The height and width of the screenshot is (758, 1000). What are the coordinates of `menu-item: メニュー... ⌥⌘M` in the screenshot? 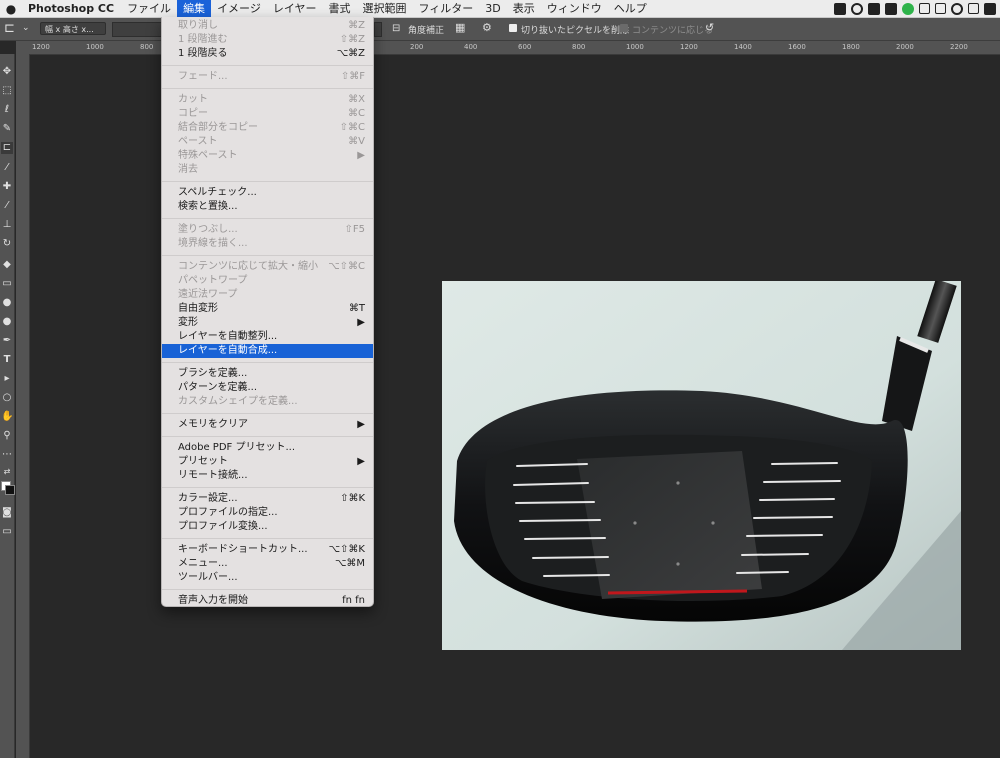 It's located at (267, 564).